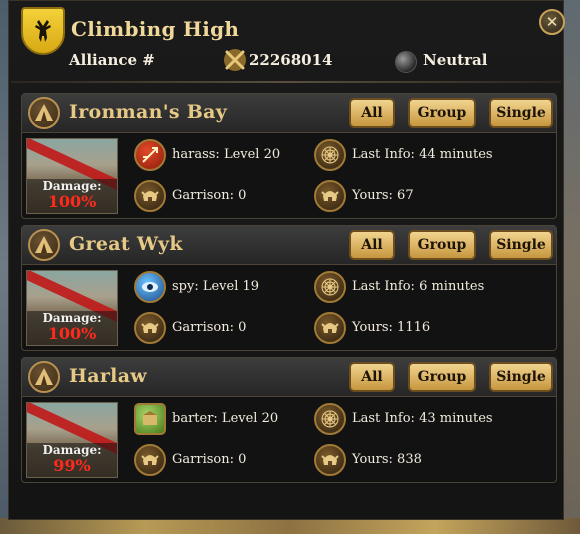 The image size is (580, 534). I want to click on header-divider, so click(286, 82).